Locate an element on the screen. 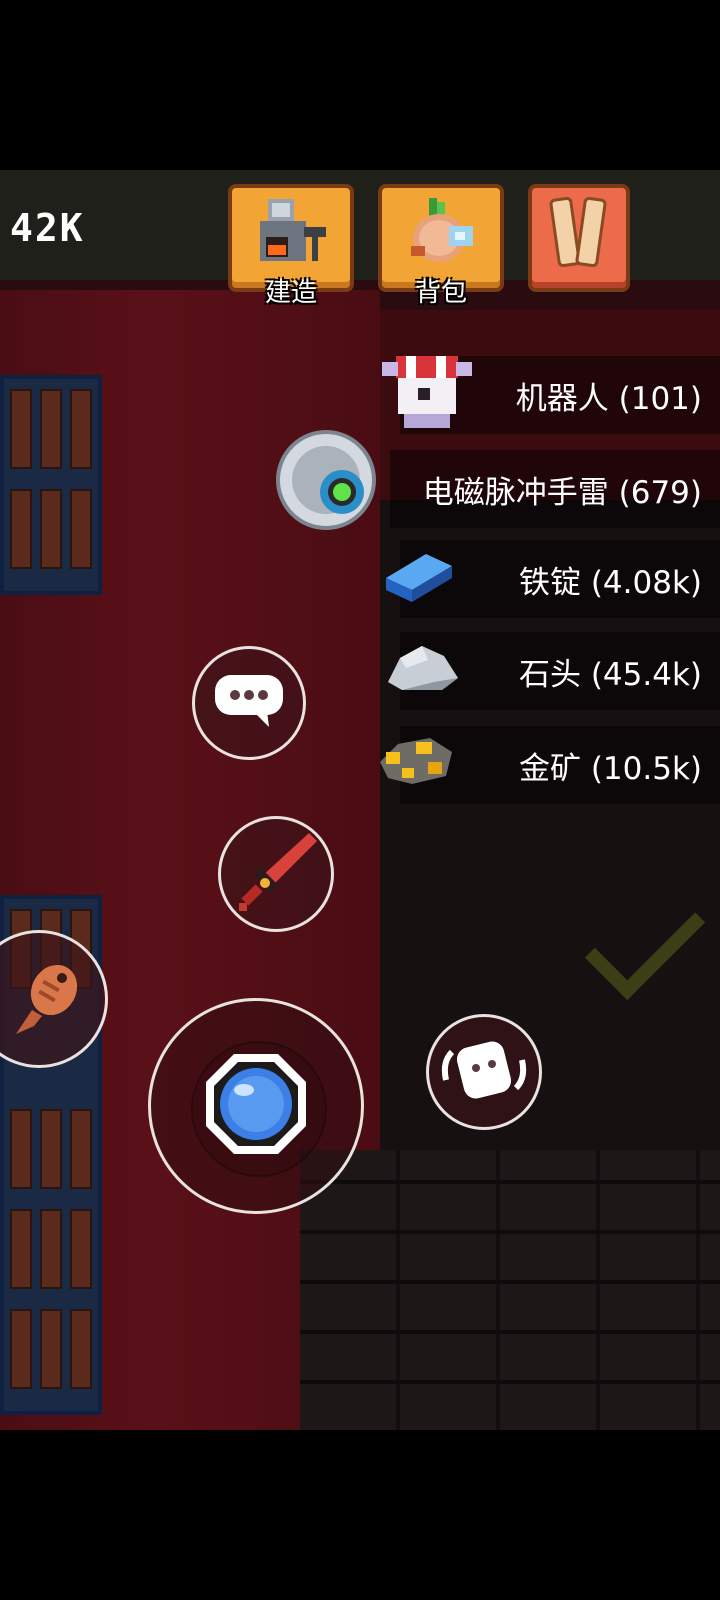  iron-ingot-icon is located at coordinates (419, 577).